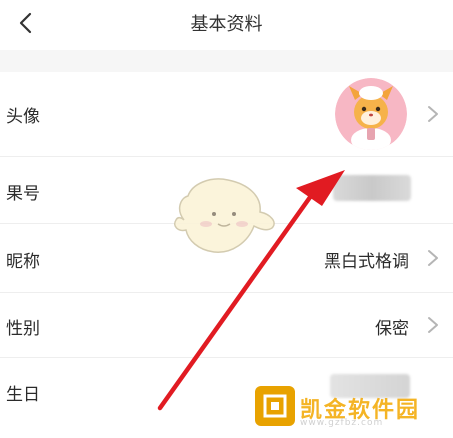  What do you see at coordinates (226, 61) in the screenshot?
I see `section-gap` at bounding box center [226, 61].